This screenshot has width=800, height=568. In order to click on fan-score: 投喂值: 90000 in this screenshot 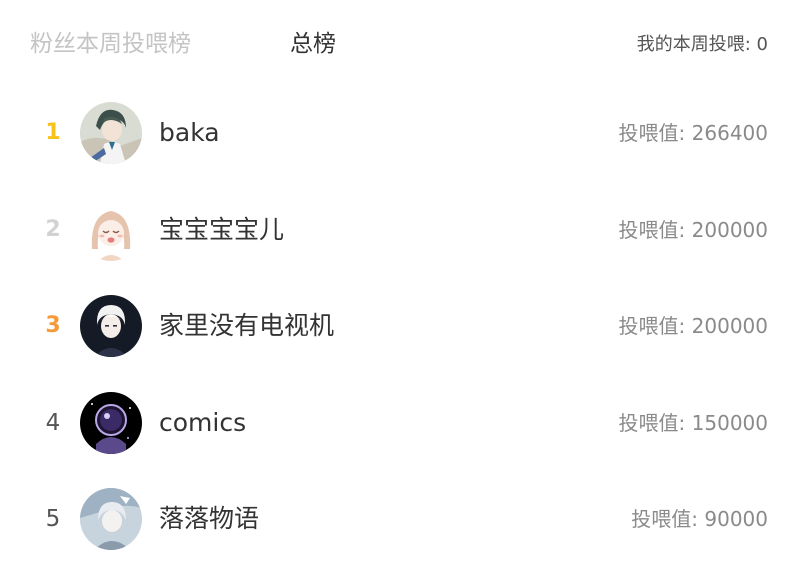, I will do `click(699, 519)`.